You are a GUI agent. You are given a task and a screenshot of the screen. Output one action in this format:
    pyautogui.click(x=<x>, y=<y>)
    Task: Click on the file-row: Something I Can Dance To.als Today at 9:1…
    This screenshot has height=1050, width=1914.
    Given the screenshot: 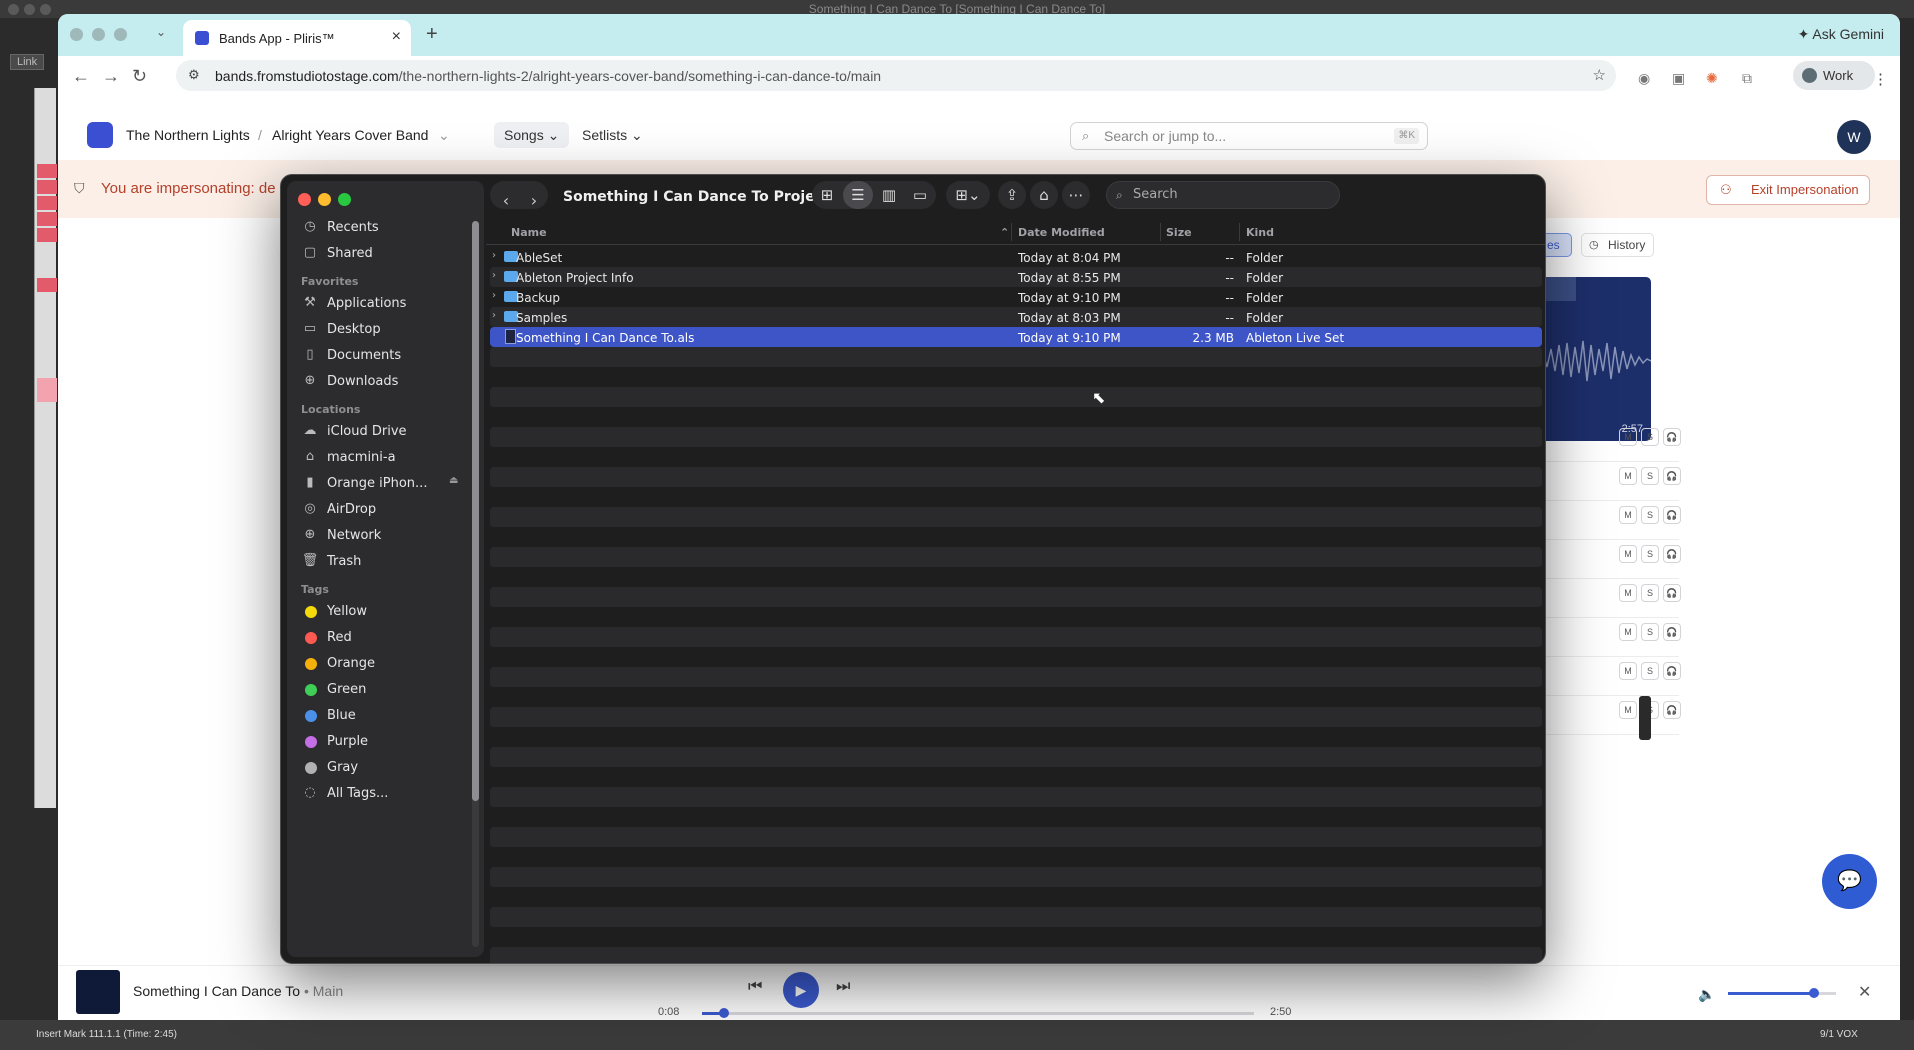 What is the action you would take?
    pyautogui.click(x=1016, y=337)
    